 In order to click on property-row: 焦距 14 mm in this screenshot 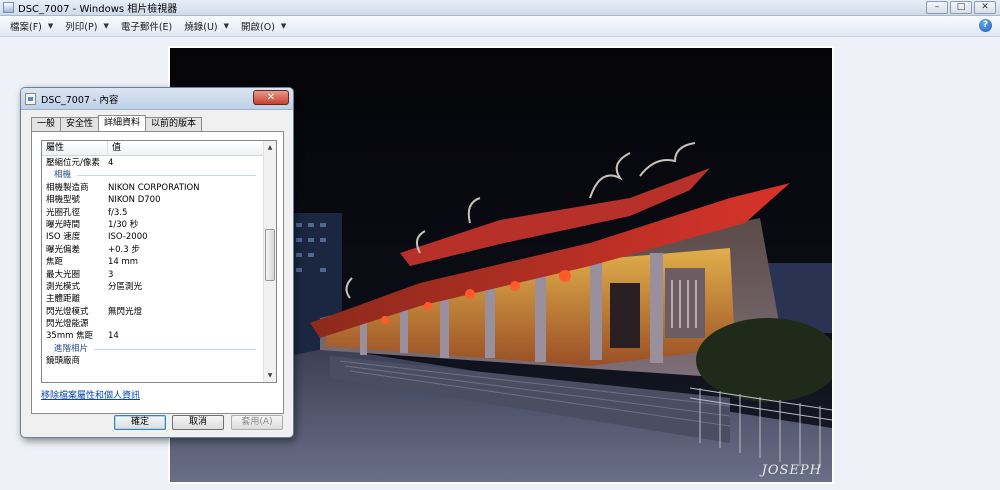, I will do `click(153, 262)`.